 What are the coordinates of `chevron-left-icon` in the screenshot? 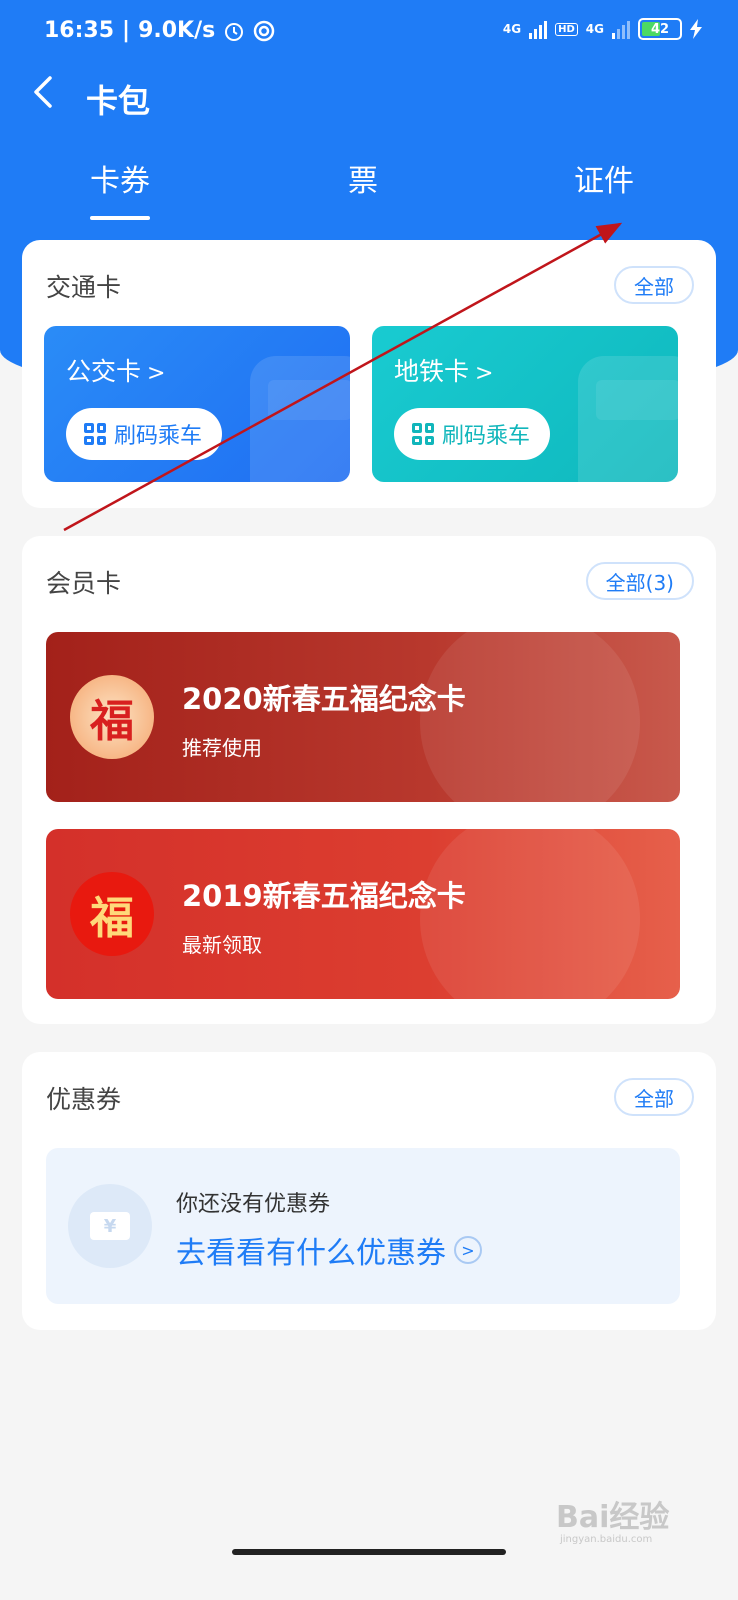 It's located at (43, 92).